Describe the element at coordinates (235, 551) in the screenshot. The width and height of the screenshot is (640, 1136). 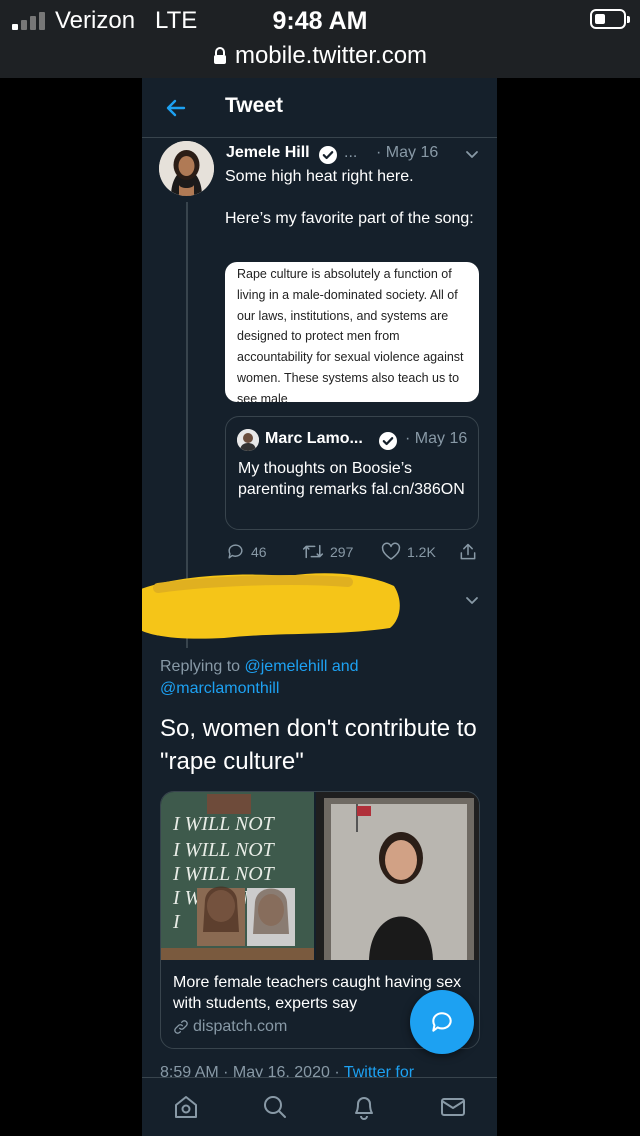
I see `reply-icon` at that location.